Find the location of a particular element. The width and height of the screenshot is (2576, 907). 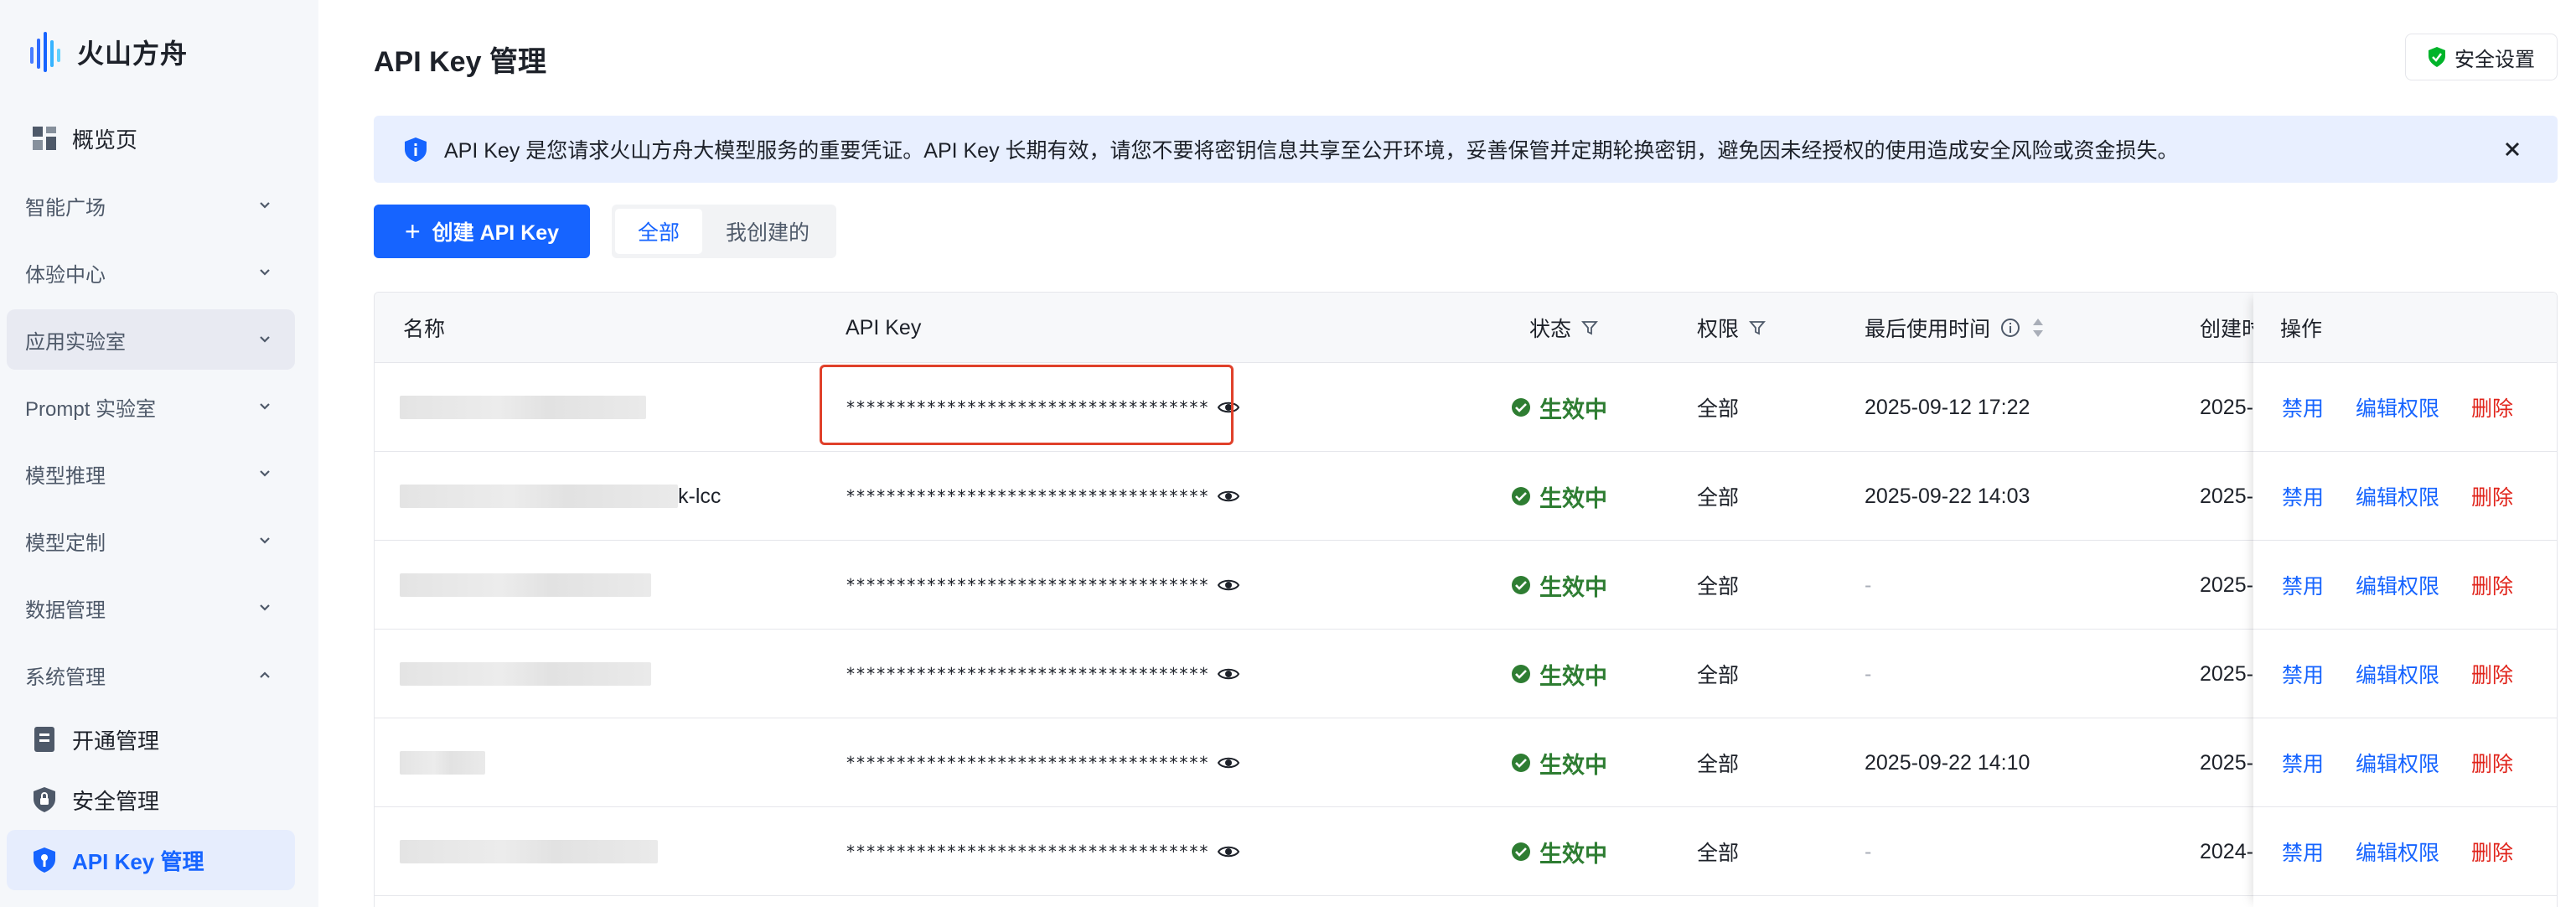

sidebar-item-label: 概览页 is located at coordinates (105, 140).